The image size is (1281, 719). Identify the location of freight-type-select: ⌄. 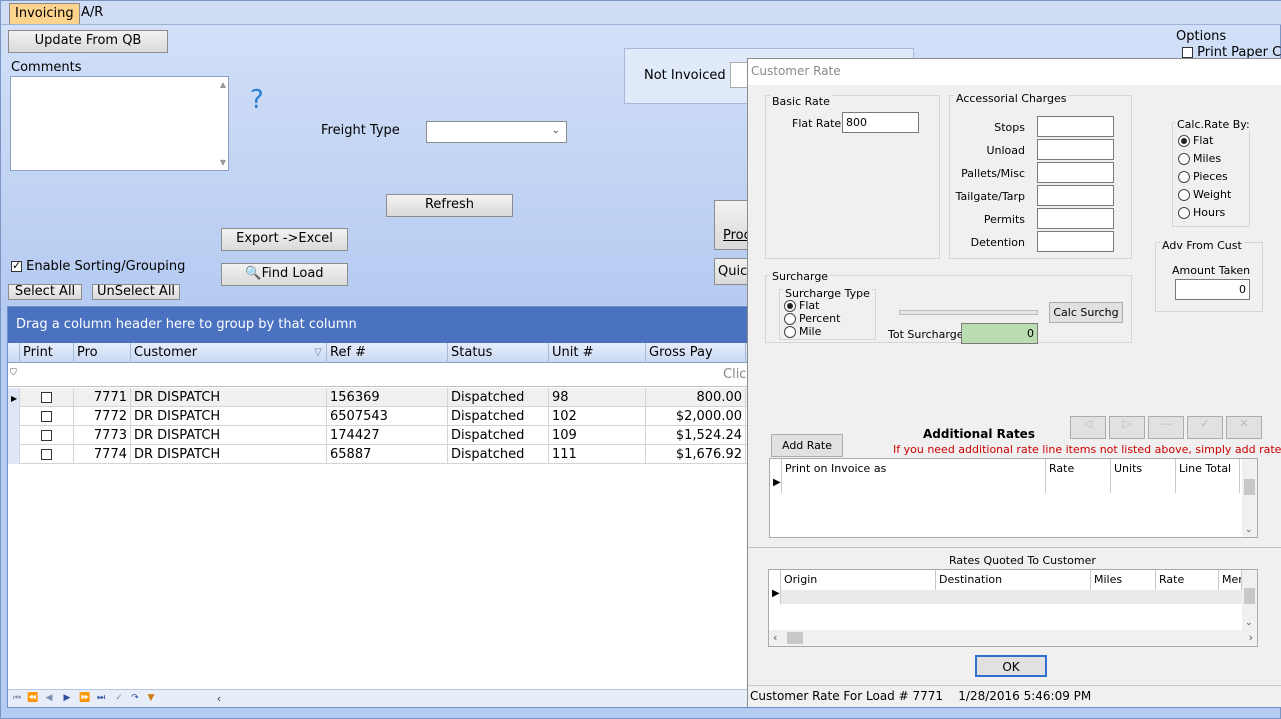
(496, 132).